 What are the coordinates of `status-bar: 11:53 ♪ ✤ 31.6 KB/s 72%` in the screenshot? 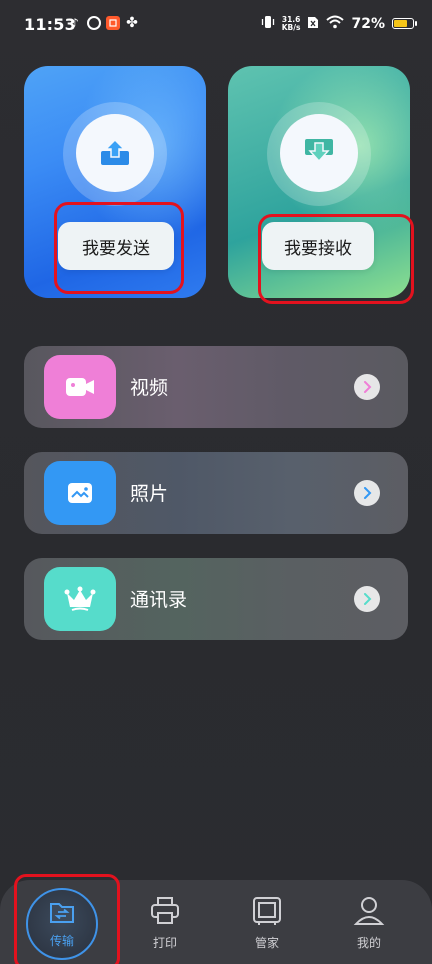 It's located at (216, 26).